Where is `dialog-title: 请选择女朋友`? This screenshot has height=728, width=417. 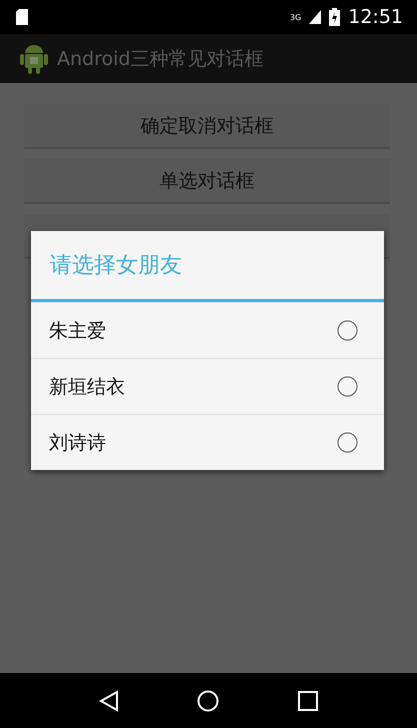 dialog-title: 请选择女朋友 is located at coordinates (116, 266).